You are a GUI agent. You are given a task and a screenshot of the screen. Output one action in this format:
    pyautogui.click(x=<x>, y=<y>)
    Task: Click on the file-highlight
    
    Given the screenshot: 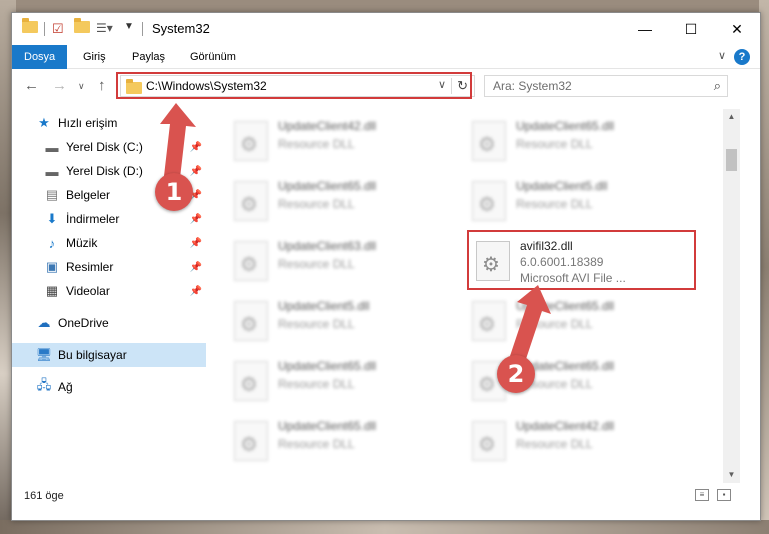 What is the action you would take?
    pyautogui.click(x=581, y=260)
    